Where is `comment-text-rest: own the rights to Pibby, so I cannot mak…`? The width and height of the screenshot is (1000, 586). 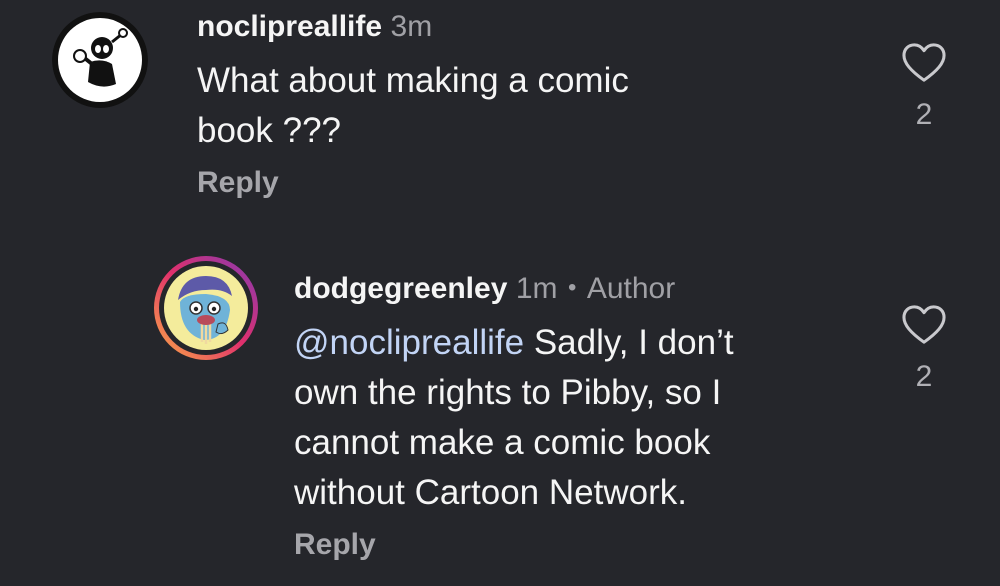 comment-text-rest: own the rights to Pibby, so I cannot mak… is located at coordinates (508, 442).